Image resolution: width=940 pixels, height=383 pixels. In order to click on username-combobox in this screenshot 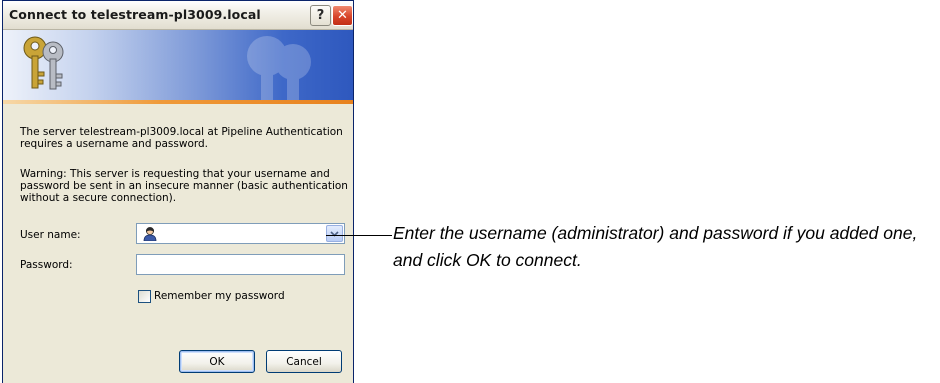, I will do `click(240, 233)`.